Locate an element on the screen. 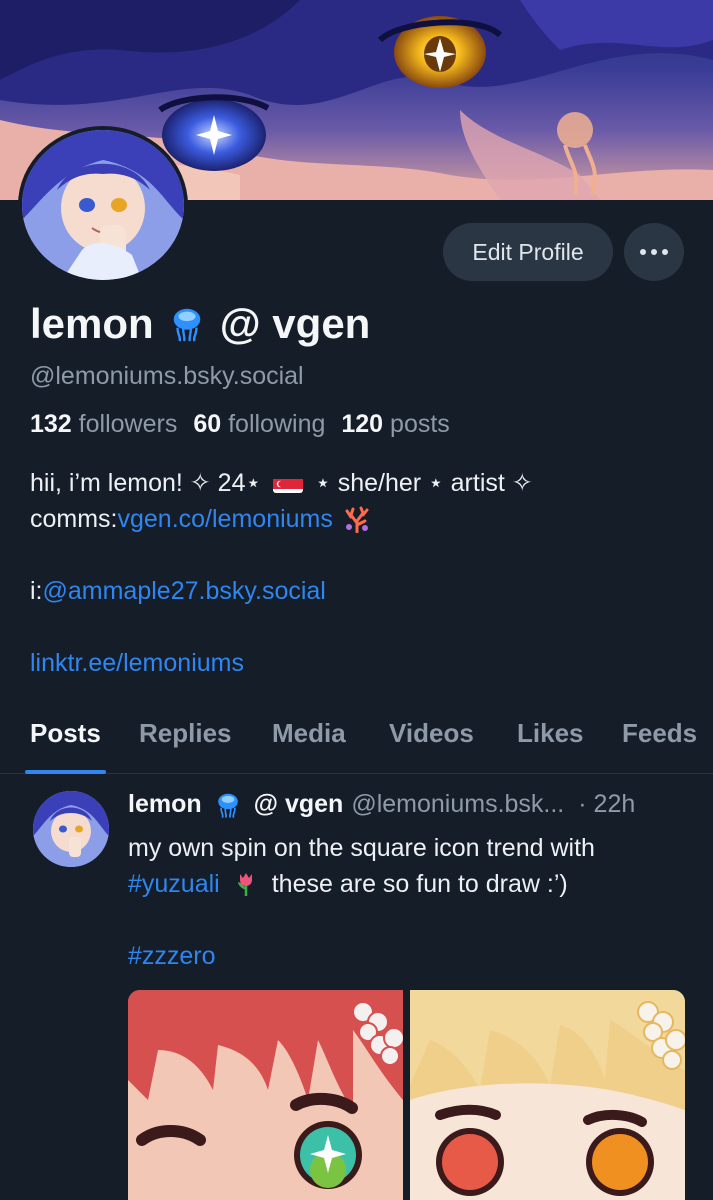  posts-label: posts is located at coordinates (420, 424).